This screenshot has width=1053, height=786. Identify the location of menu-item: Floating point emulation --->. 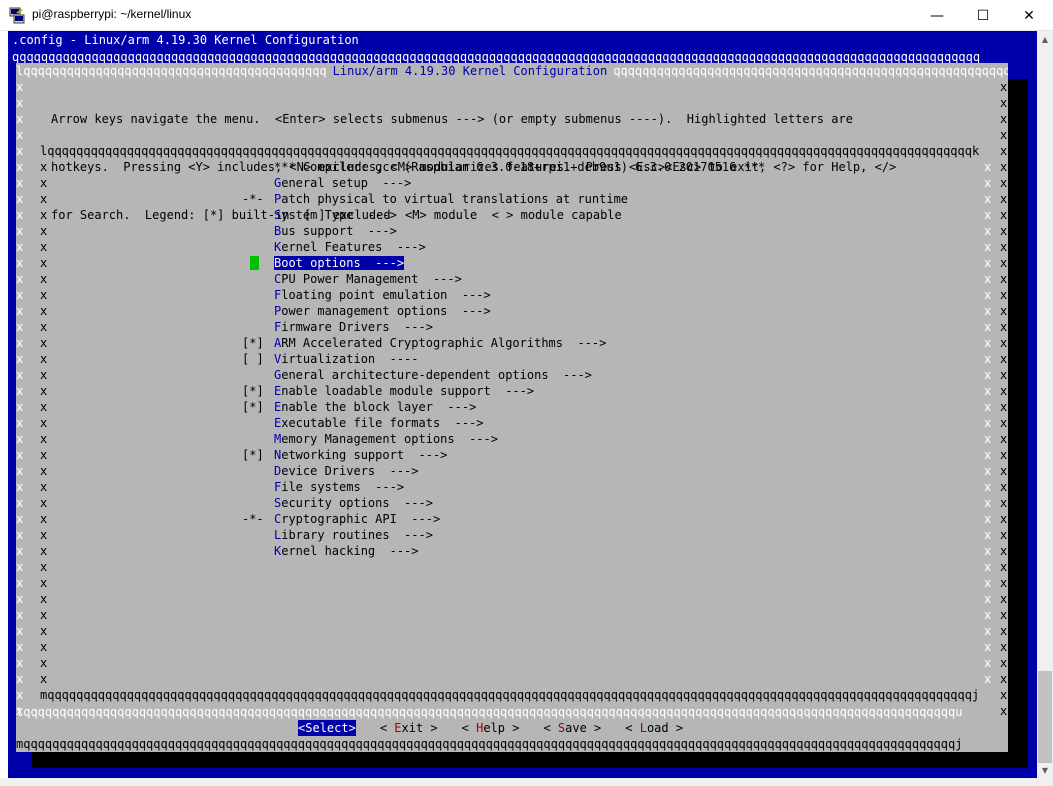
(612, 295).